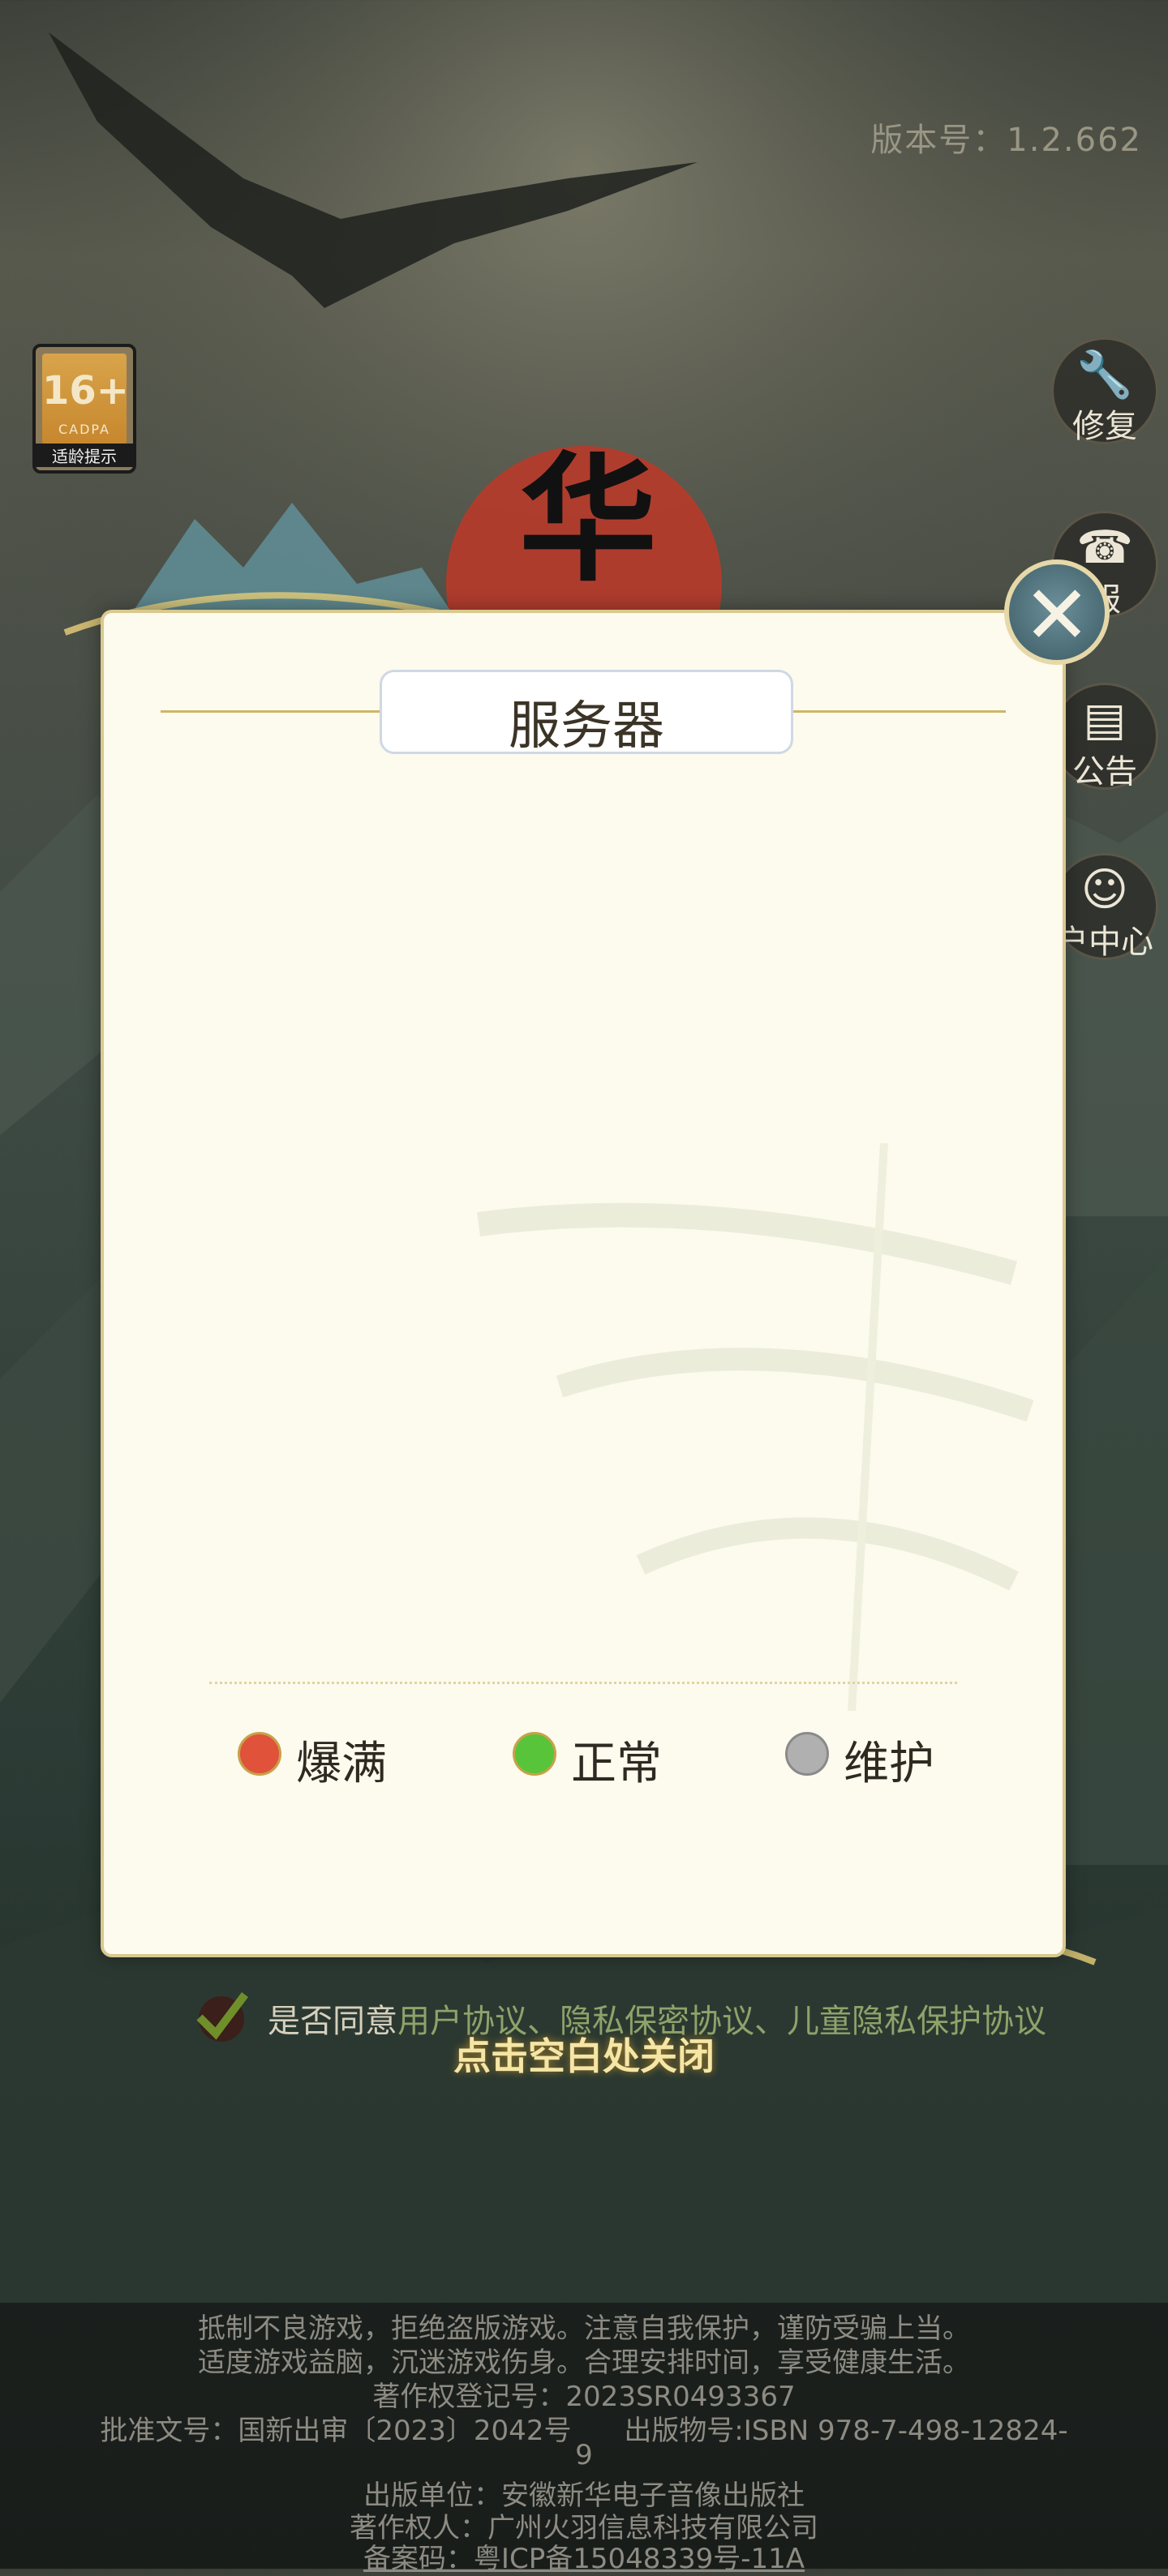 Image resolution: width=1168 pixels, height=2576 pixels. Describe the element at coordinates (586, 727) in the screenshot. I see `modal-title: 服务器` at that location.